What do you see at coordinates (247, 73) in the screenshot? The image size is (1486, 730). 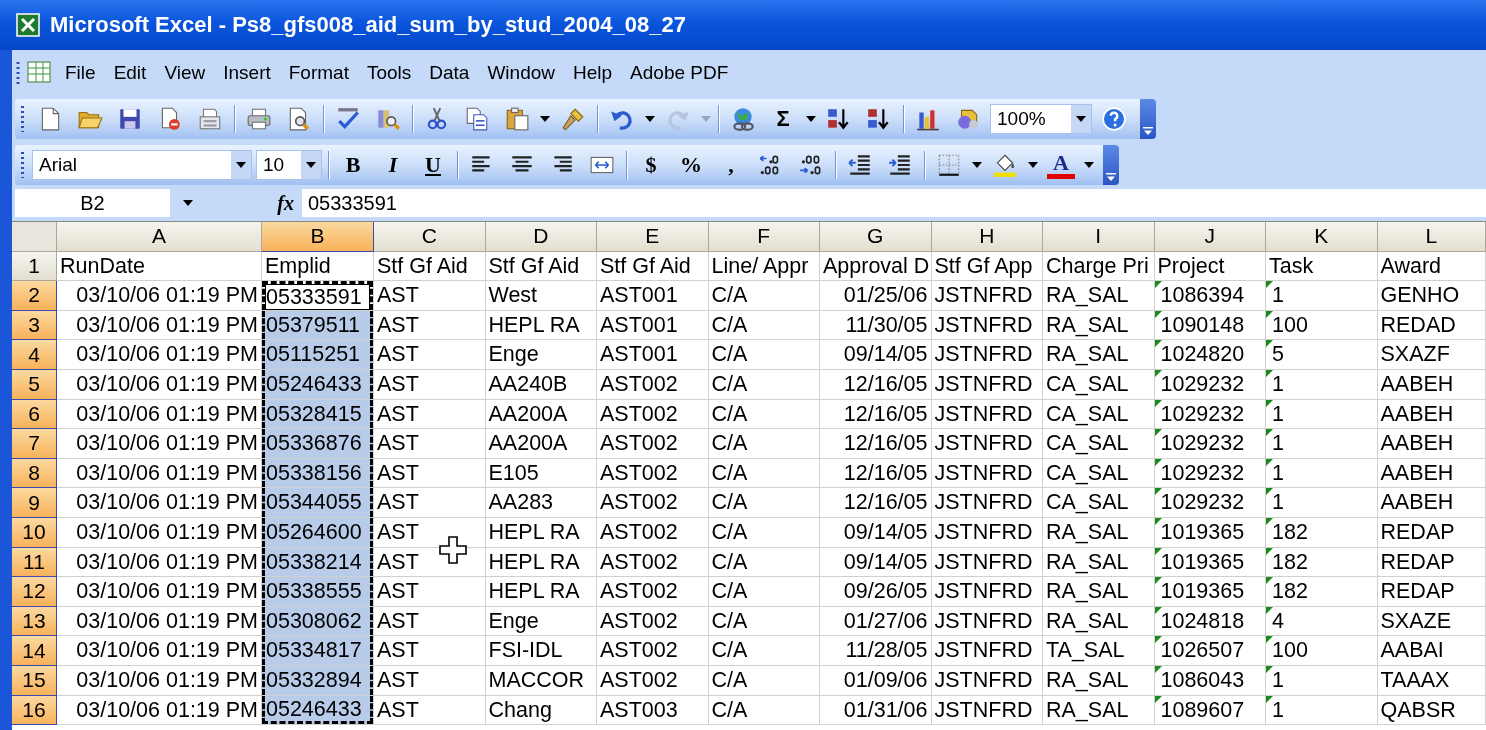 I see `menu-item: Insert` at bounding box center [247, 73].